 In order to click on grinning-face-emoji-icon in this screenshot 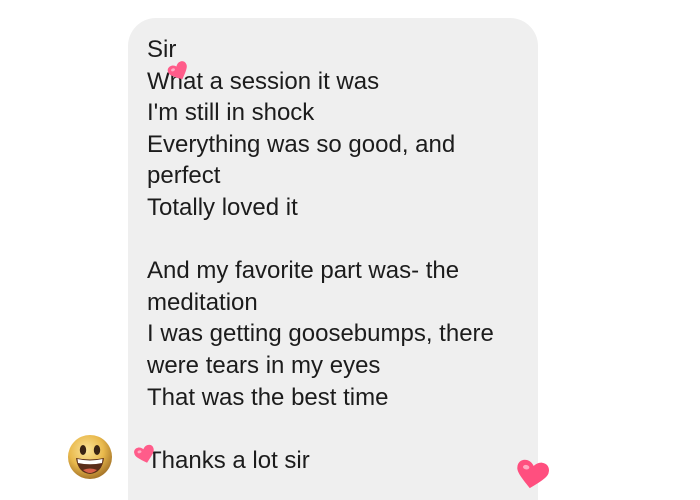, I will do `click(90, 459)`.